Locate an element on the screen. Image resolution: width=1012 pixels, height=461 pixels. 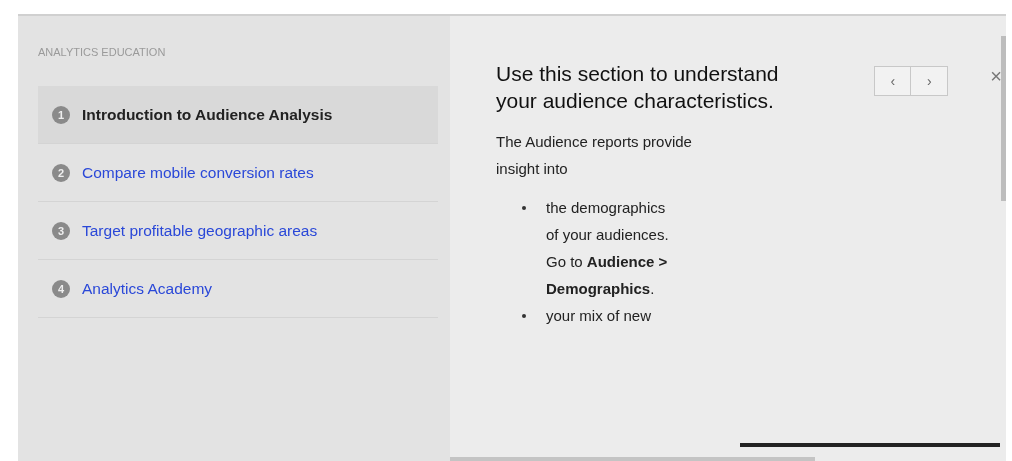
scrollbar is located at coordinates (1003, 118).